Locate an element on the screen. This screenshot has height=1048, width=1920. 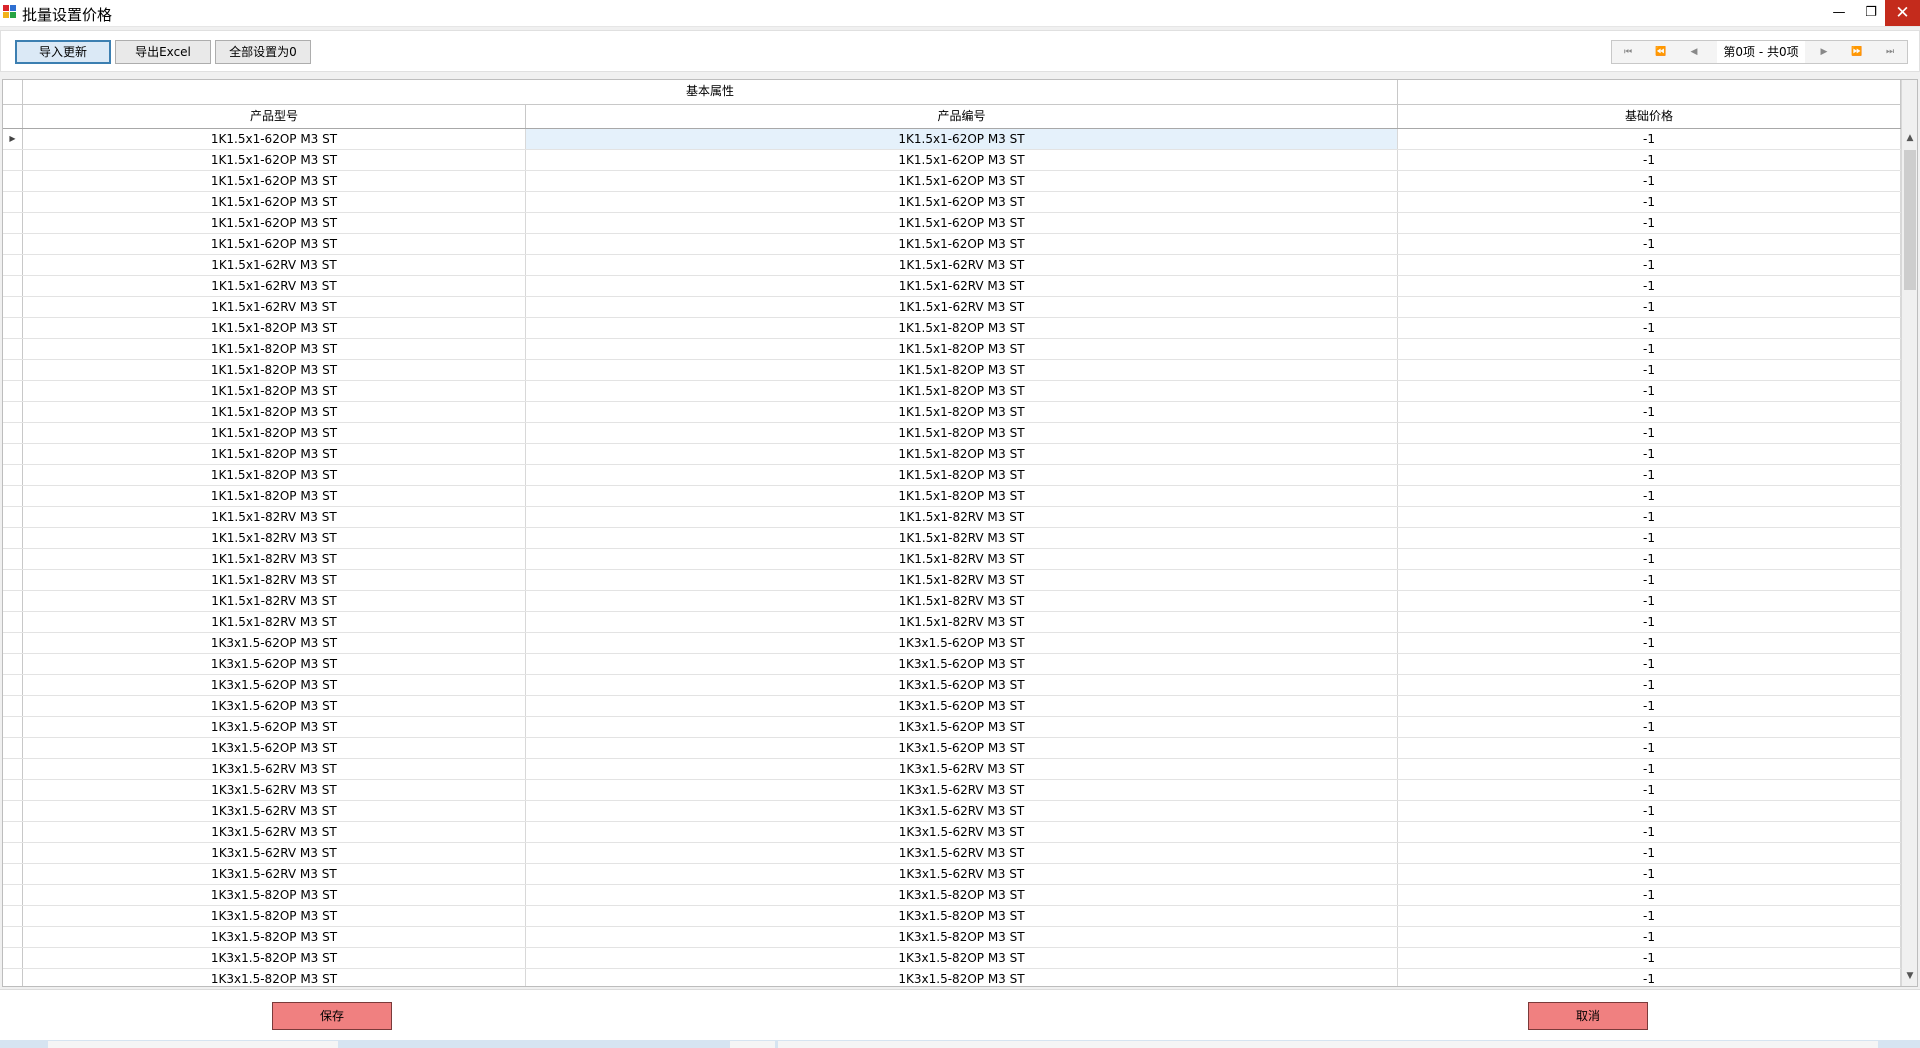
current-row-indicator-icon: ▶ is located at coordinates (13, 139).